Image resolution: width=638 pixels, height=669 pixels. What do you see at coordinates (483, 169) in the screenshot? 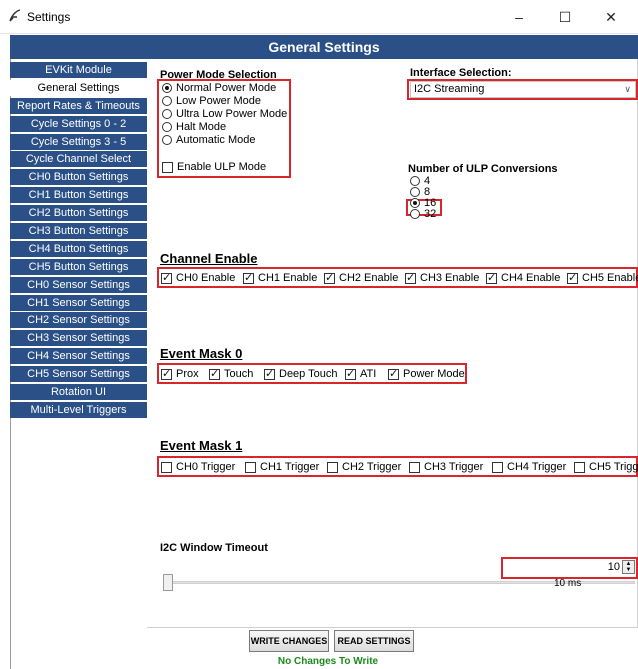
I see `ulp-conversions-title: Number of ULP Conversions` at bounding box center [483, 169].